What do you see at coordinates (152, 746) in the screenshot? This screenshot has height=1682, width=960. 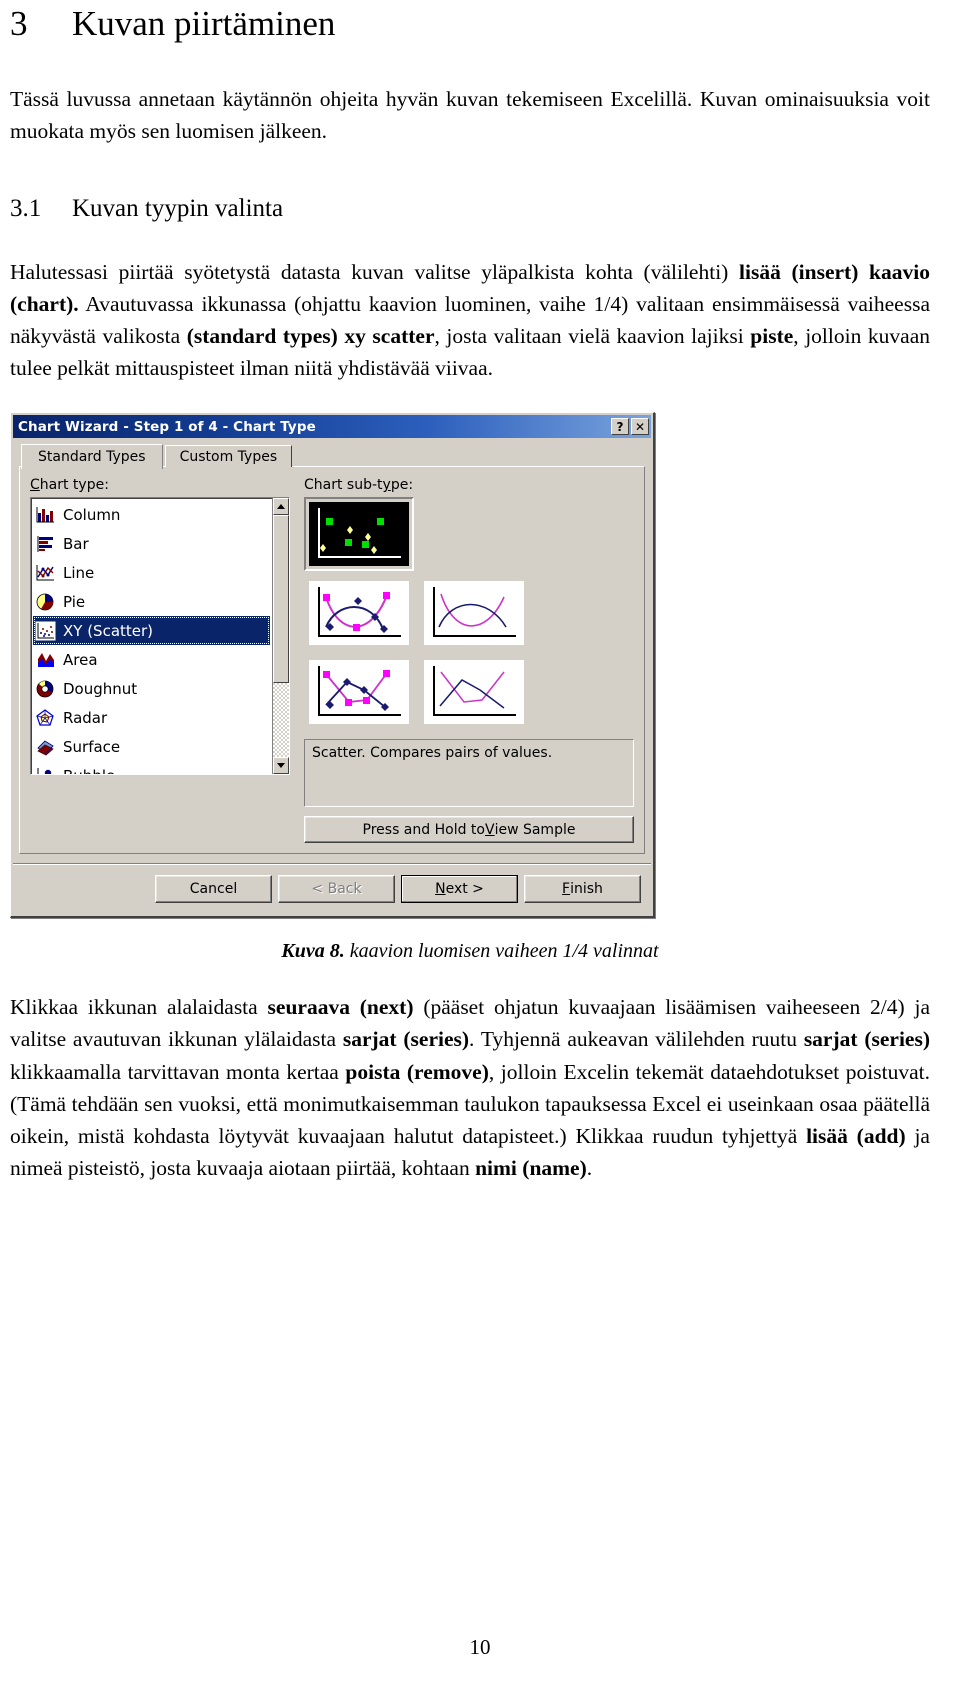 I see `list-item-surface: Surface` at bounding box center [152, 746].